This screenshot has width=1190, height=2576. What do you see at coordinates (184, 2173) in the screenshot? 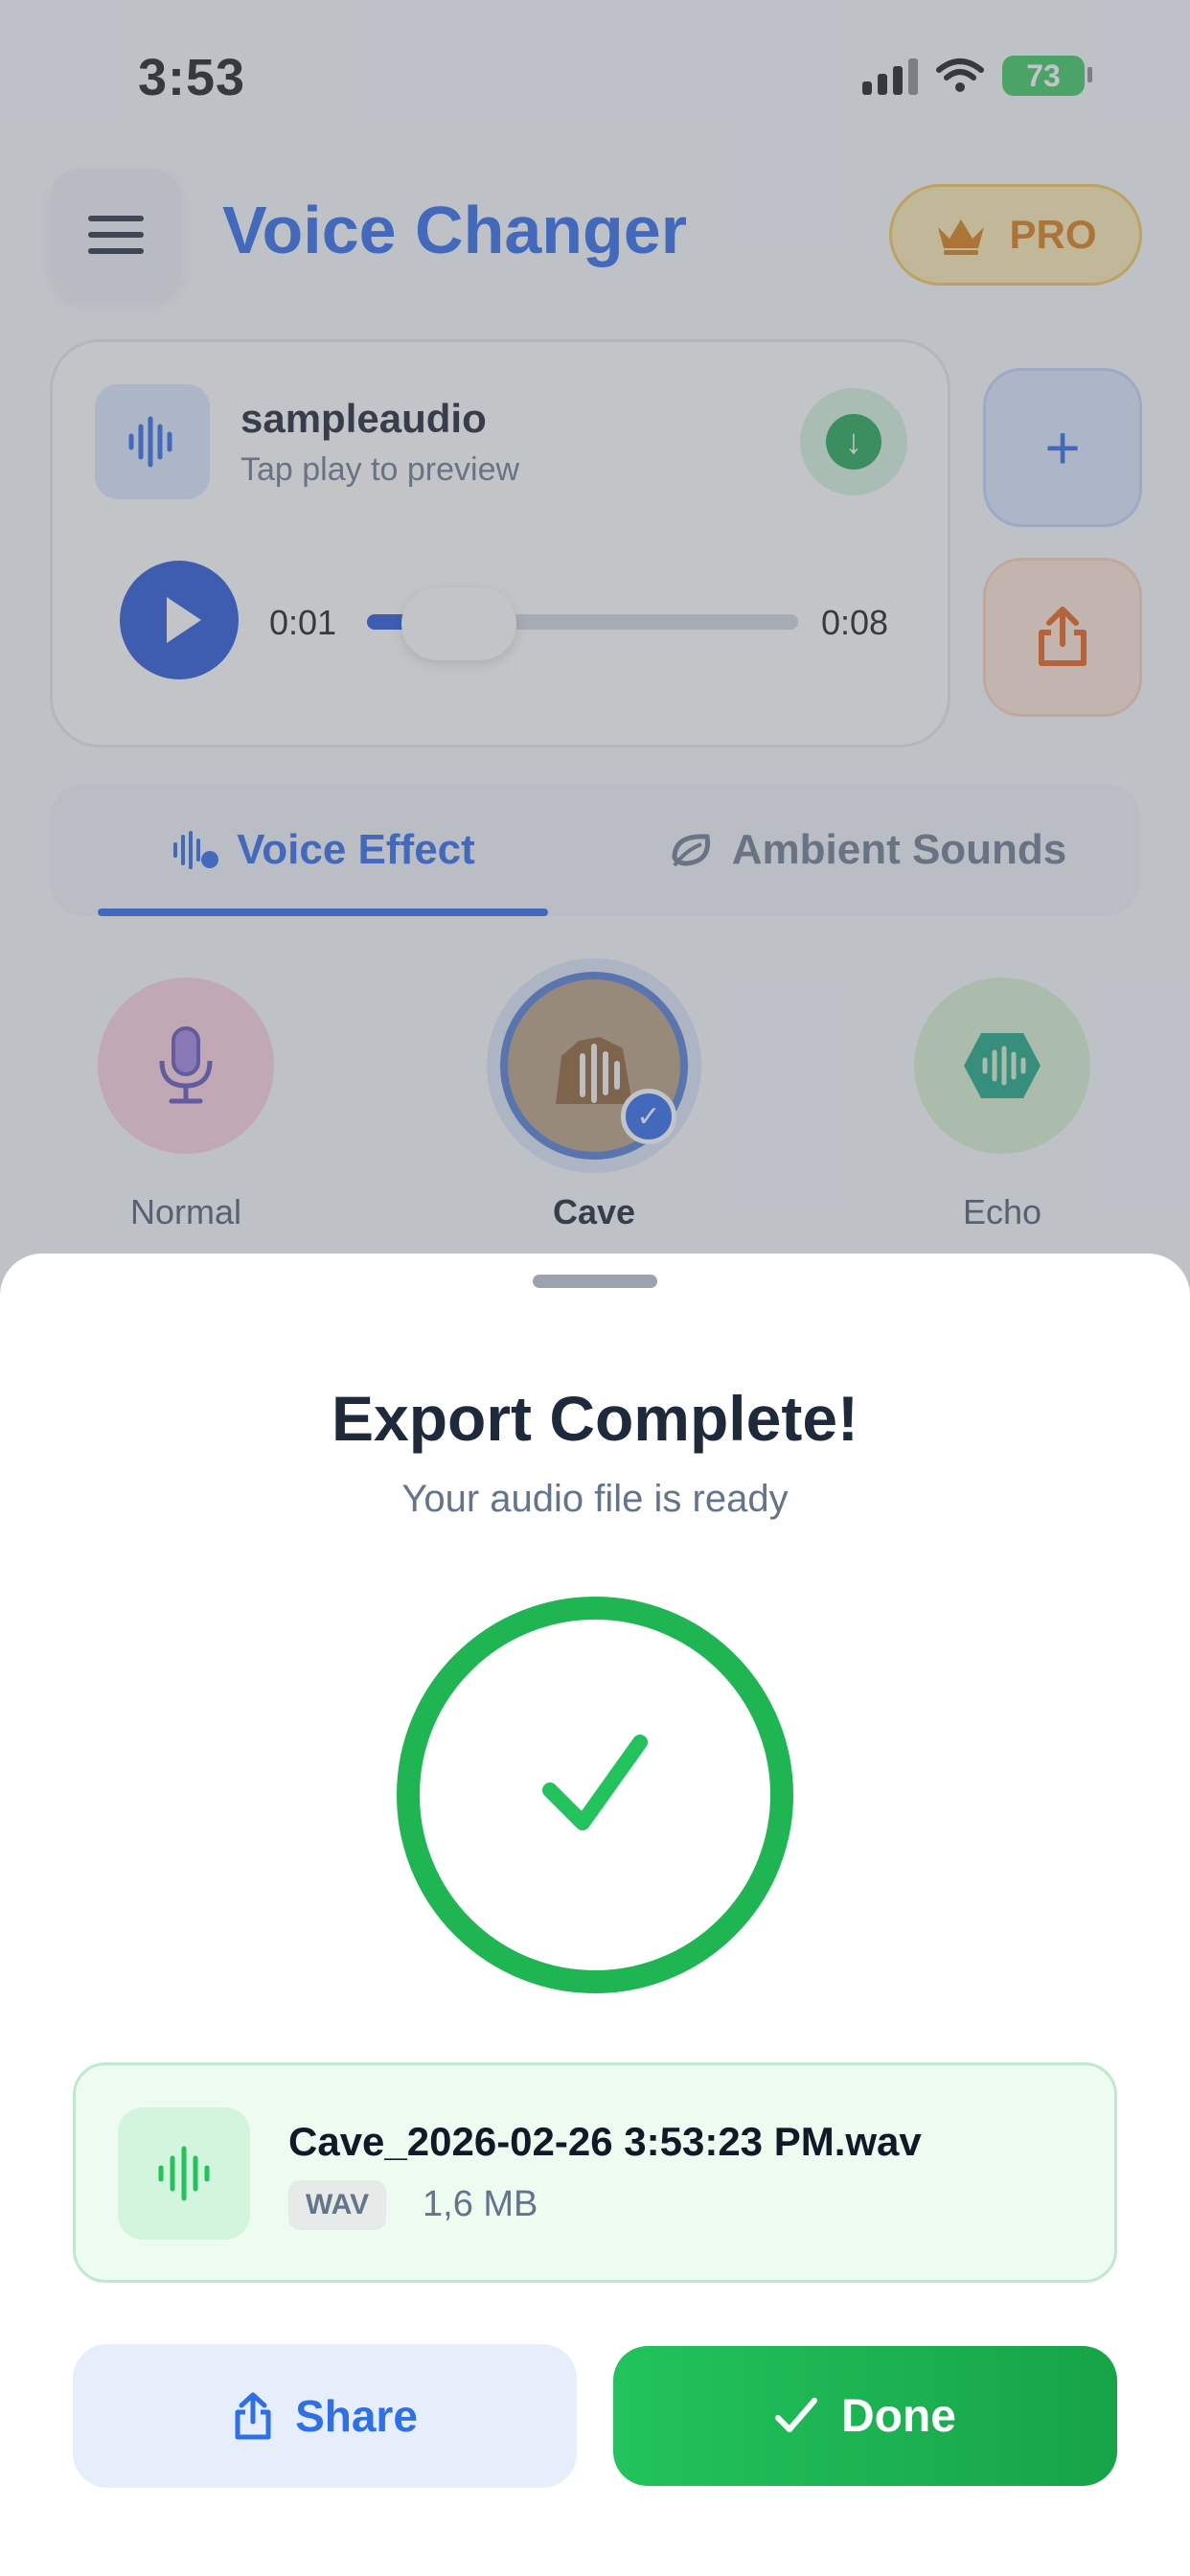
I see `audio-file-icon` at bounding box center [184, 2173].